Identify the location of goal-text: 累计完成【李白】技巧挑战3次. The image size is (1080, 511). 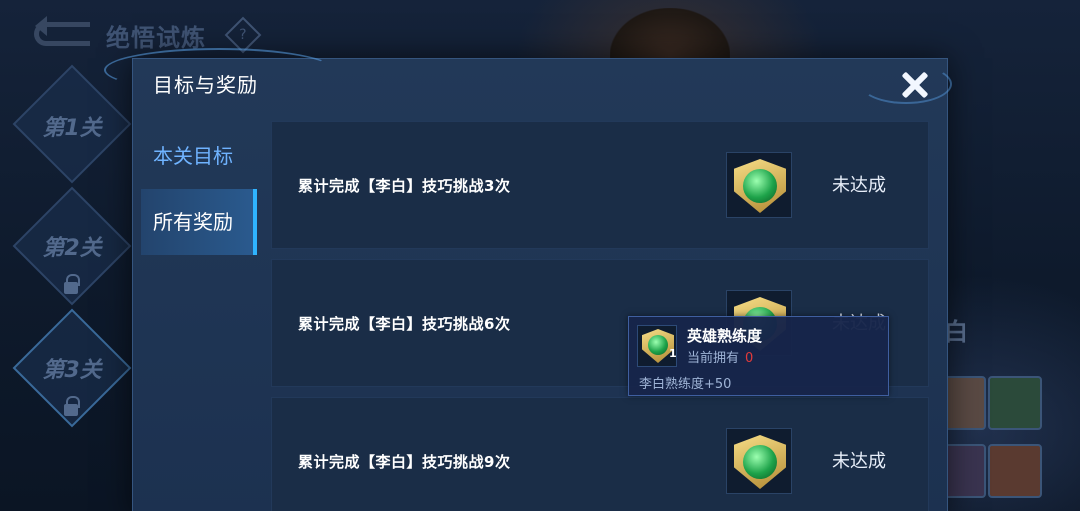
(404, 186).